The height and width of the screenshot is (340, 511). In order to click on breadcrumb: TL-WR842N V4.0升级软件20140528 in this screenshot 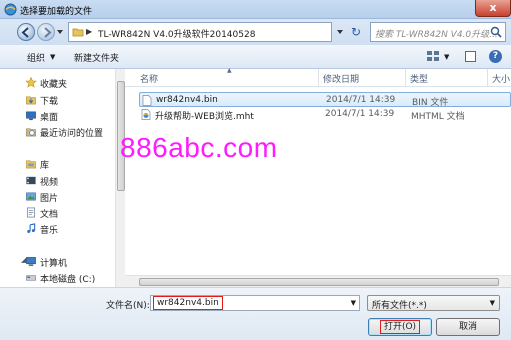, I will do `click(176, 33)`.